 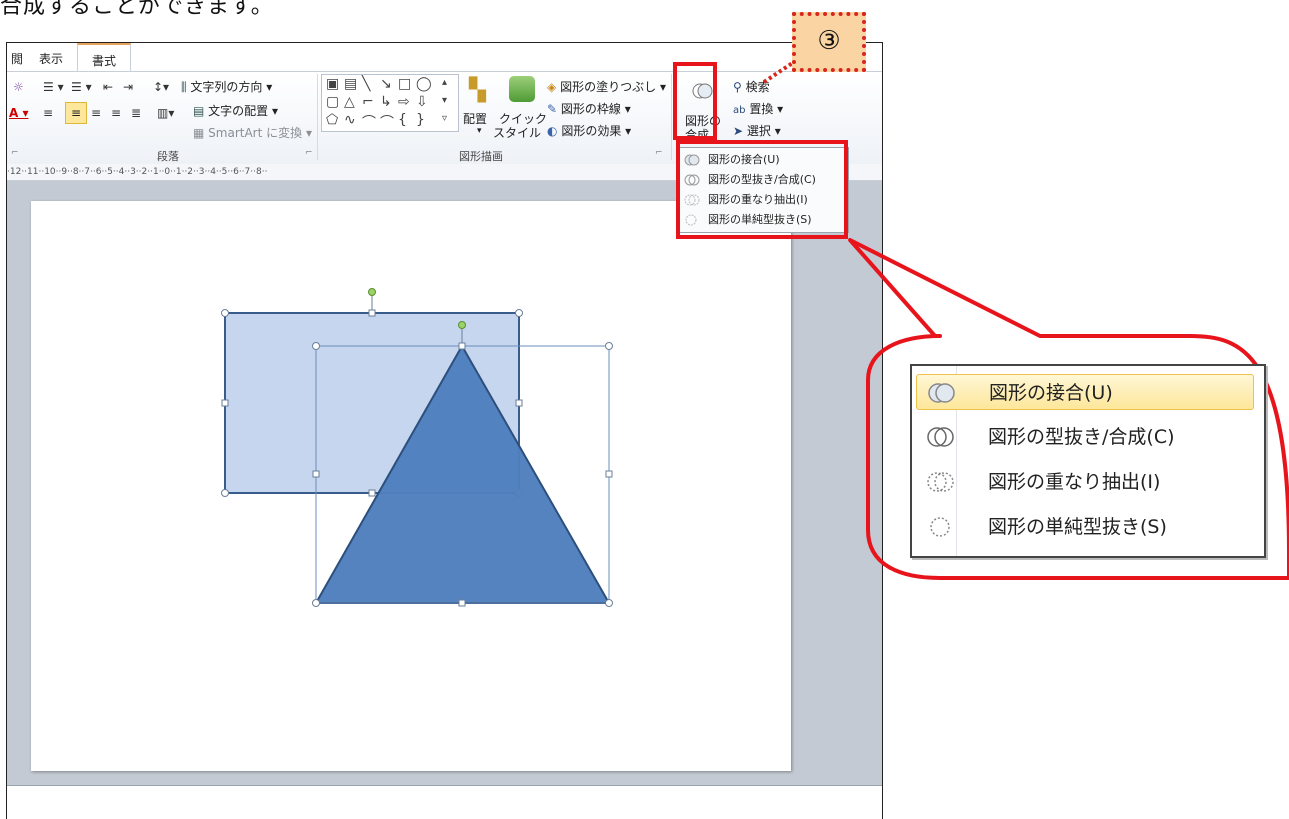 I want to click on union-icon, so click(x=942, y=399).